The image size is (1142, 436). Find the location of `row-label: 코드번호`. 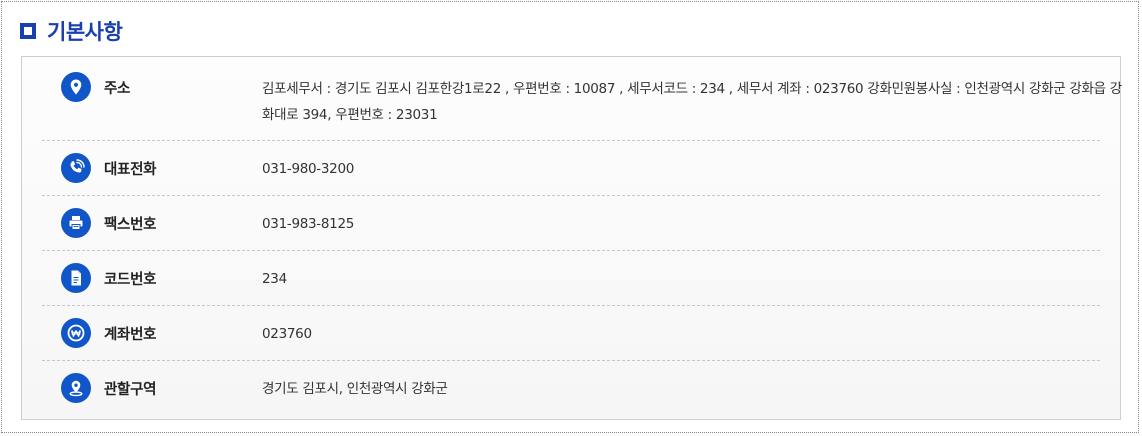

row-label: 코드번호 is located at coordinates (130, 280).